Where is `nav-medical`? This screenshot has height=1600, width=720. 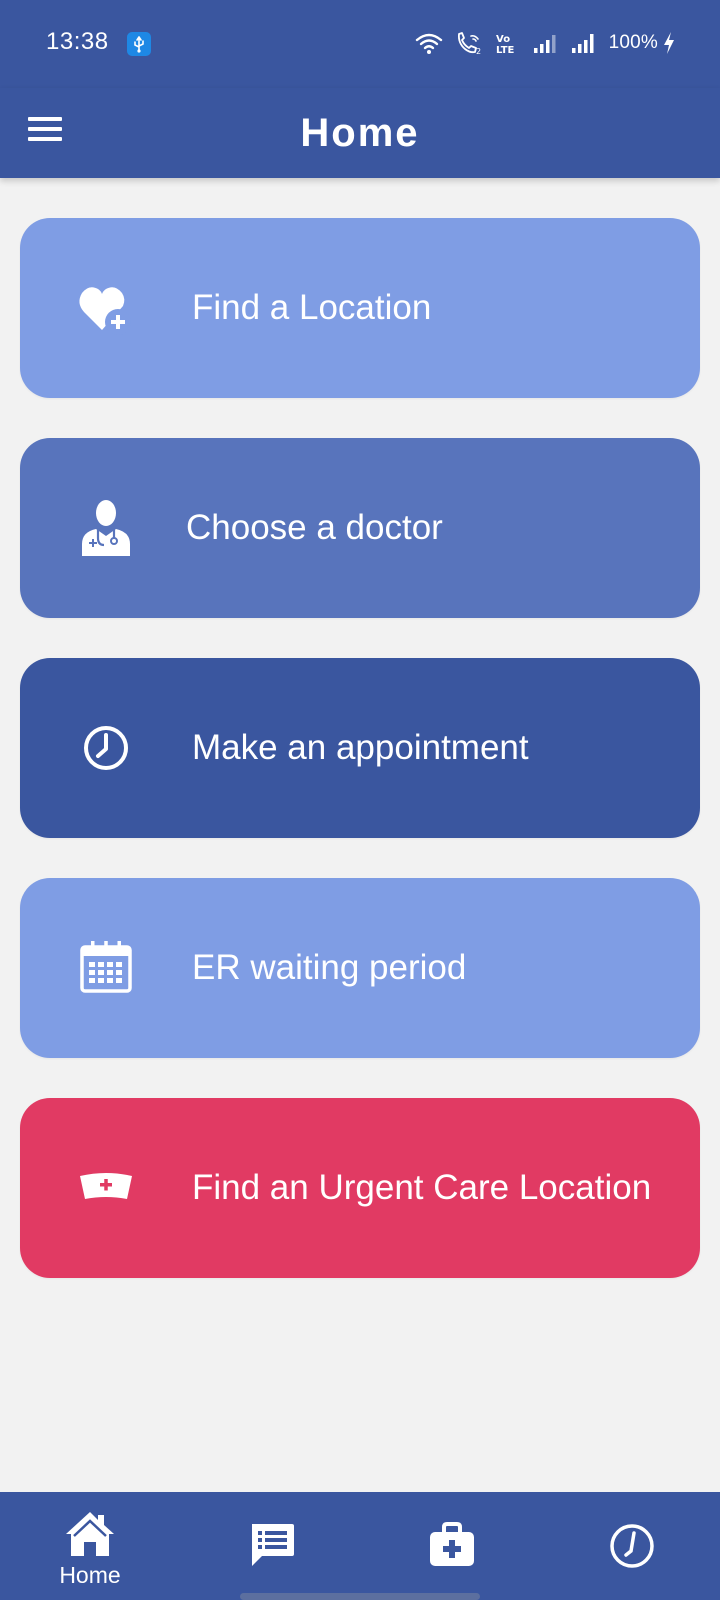 nav-medical is located at coordinates (452, 1546).